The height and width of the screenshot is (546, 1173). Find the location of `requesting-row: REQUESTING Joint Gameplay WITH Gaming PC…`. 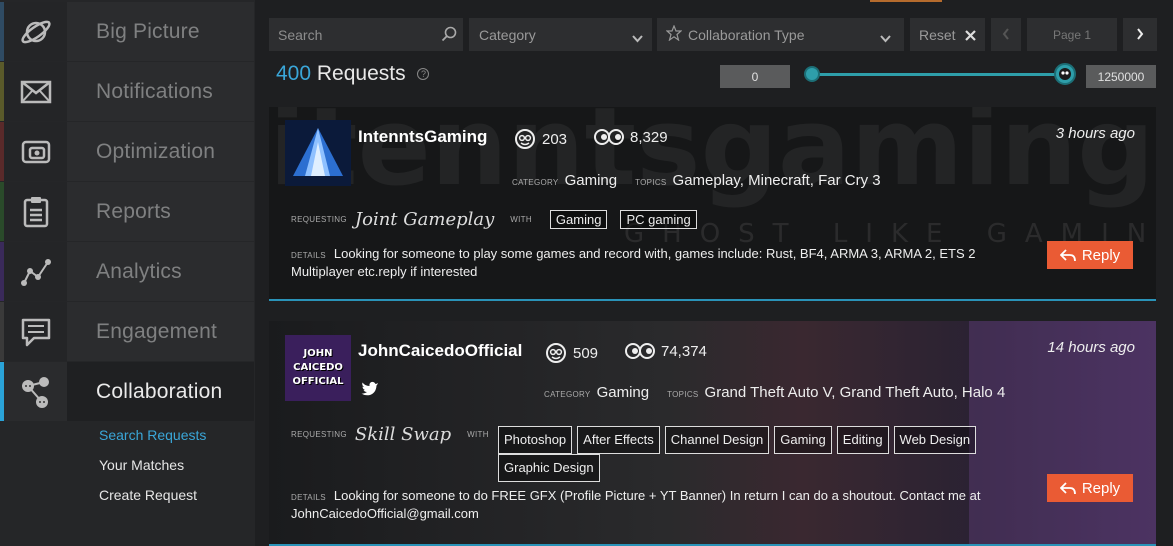

requesting-row: REQUESTING Joint Gameplay WITH Gaming PC… is located at coordinates (496, 219).